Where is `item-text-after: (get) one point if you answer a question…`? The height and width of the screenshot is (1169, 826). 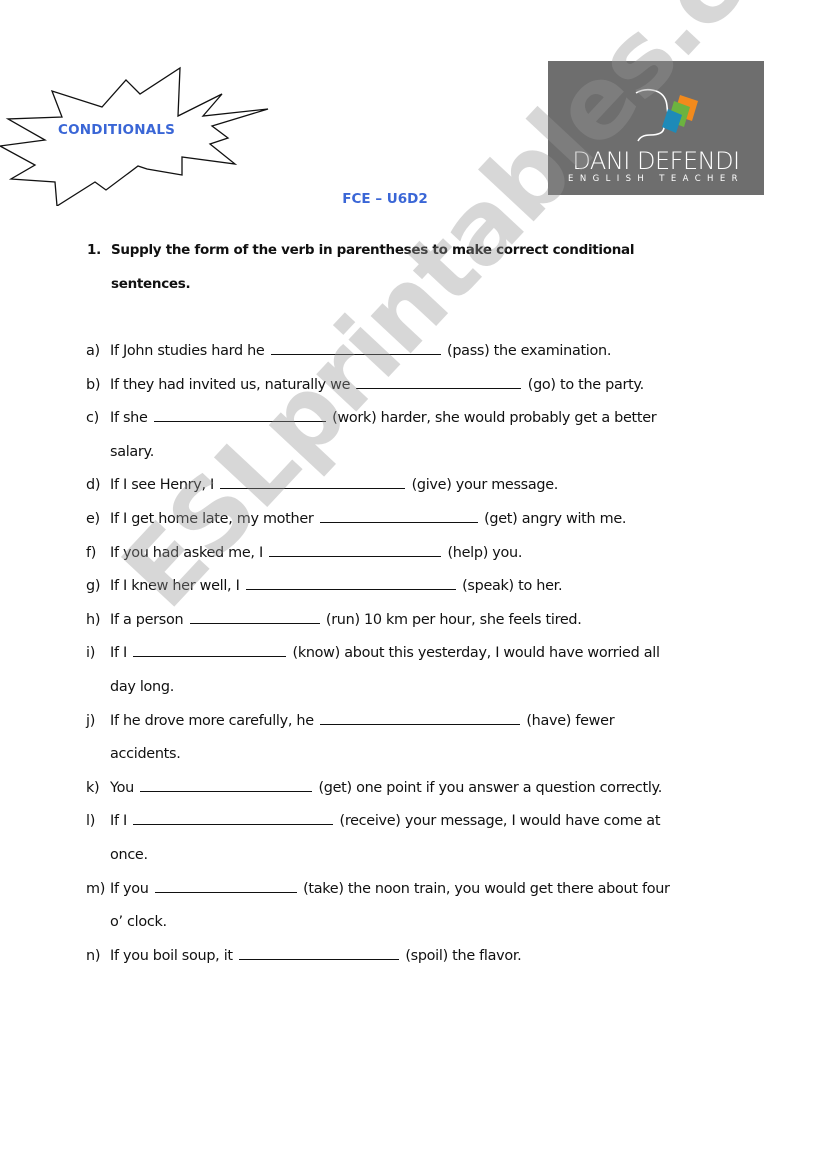
item-text-after: (get) one point if you answer a question… is located at coordinates (490, 787).